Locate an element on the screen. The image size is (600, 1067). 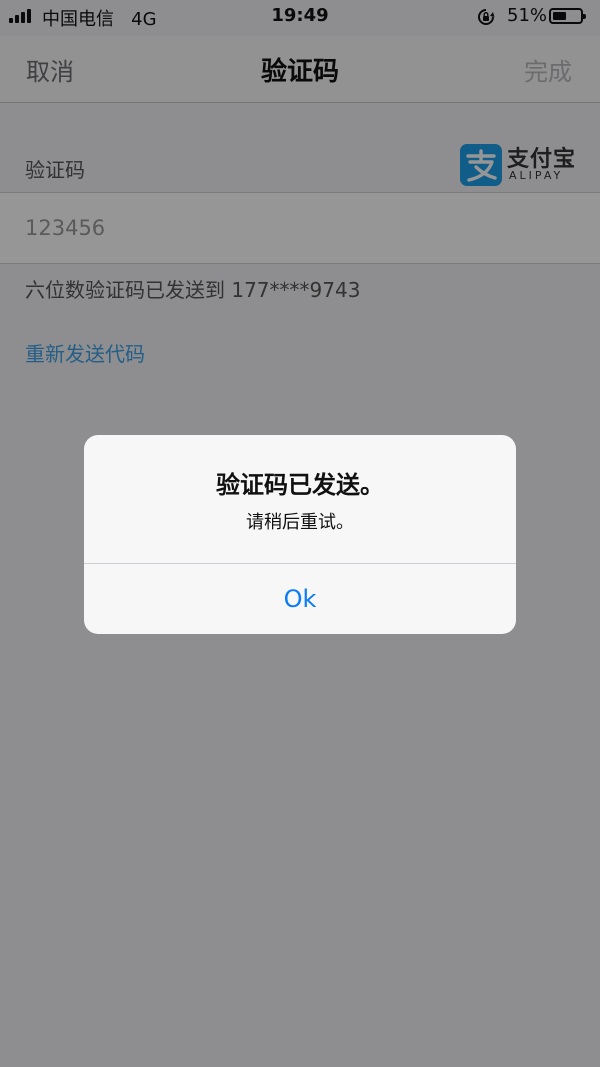
alert-ok-button: Ok is located at coordinates (300, 599).